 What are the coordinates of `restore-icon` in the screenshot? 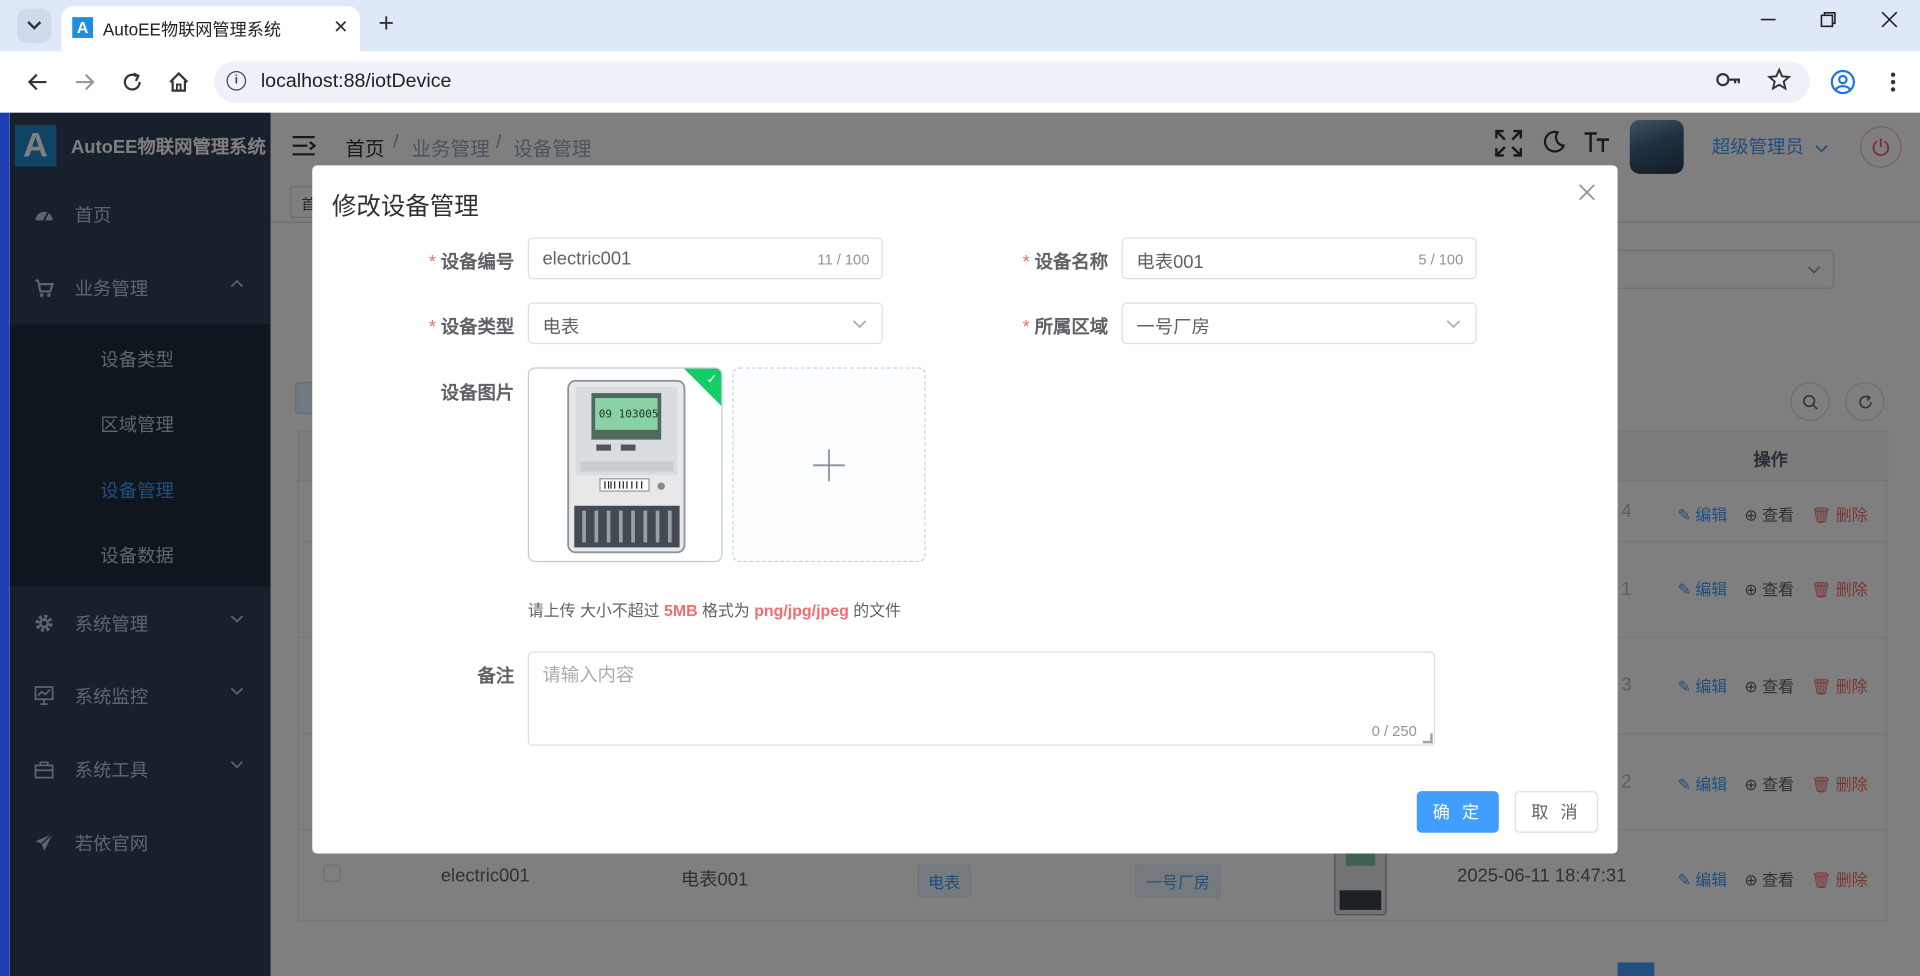 It's located at (1828, 22).